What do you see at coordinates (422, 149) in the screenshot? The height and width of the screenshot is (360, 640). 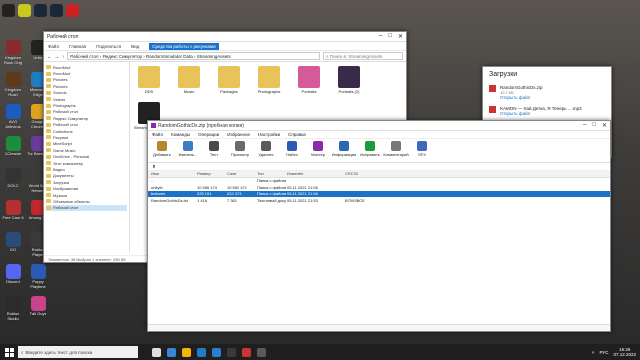 I see `toolbar-button: SFX` at bounding box center [422, 149].